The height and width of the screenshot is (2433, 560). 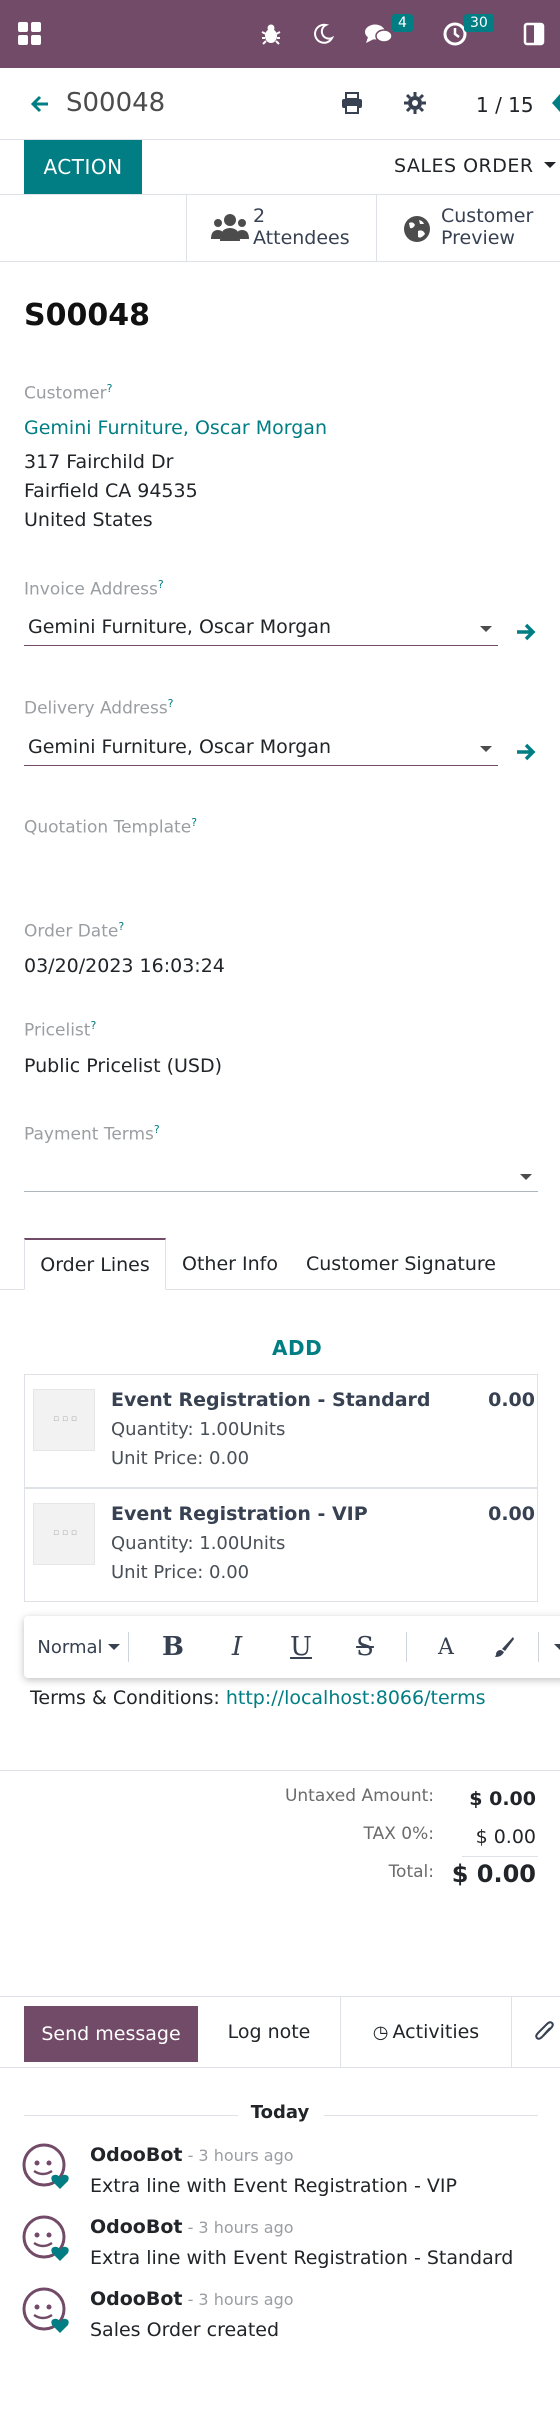 I want to click on customer-preview-line2: Preview, so click(x=478, y=238).